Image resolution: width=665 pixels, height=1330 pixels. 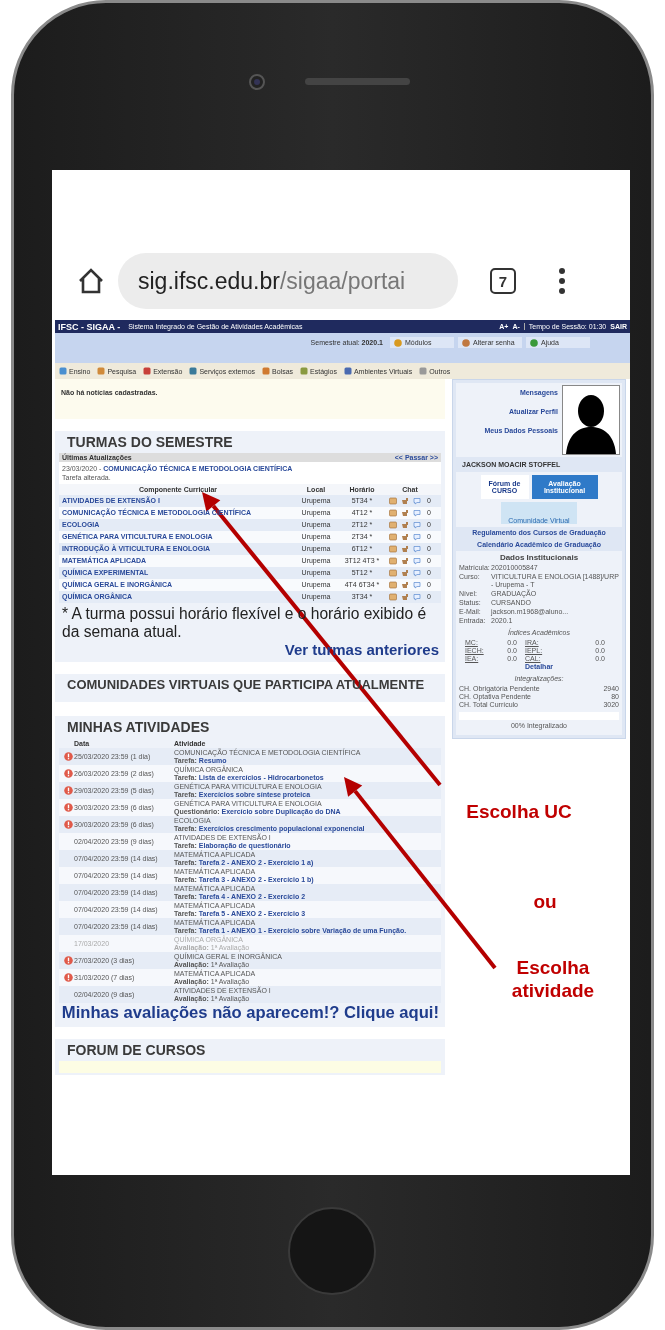 I want to click on tab-count-button: 7, so click(x=503, y=281).